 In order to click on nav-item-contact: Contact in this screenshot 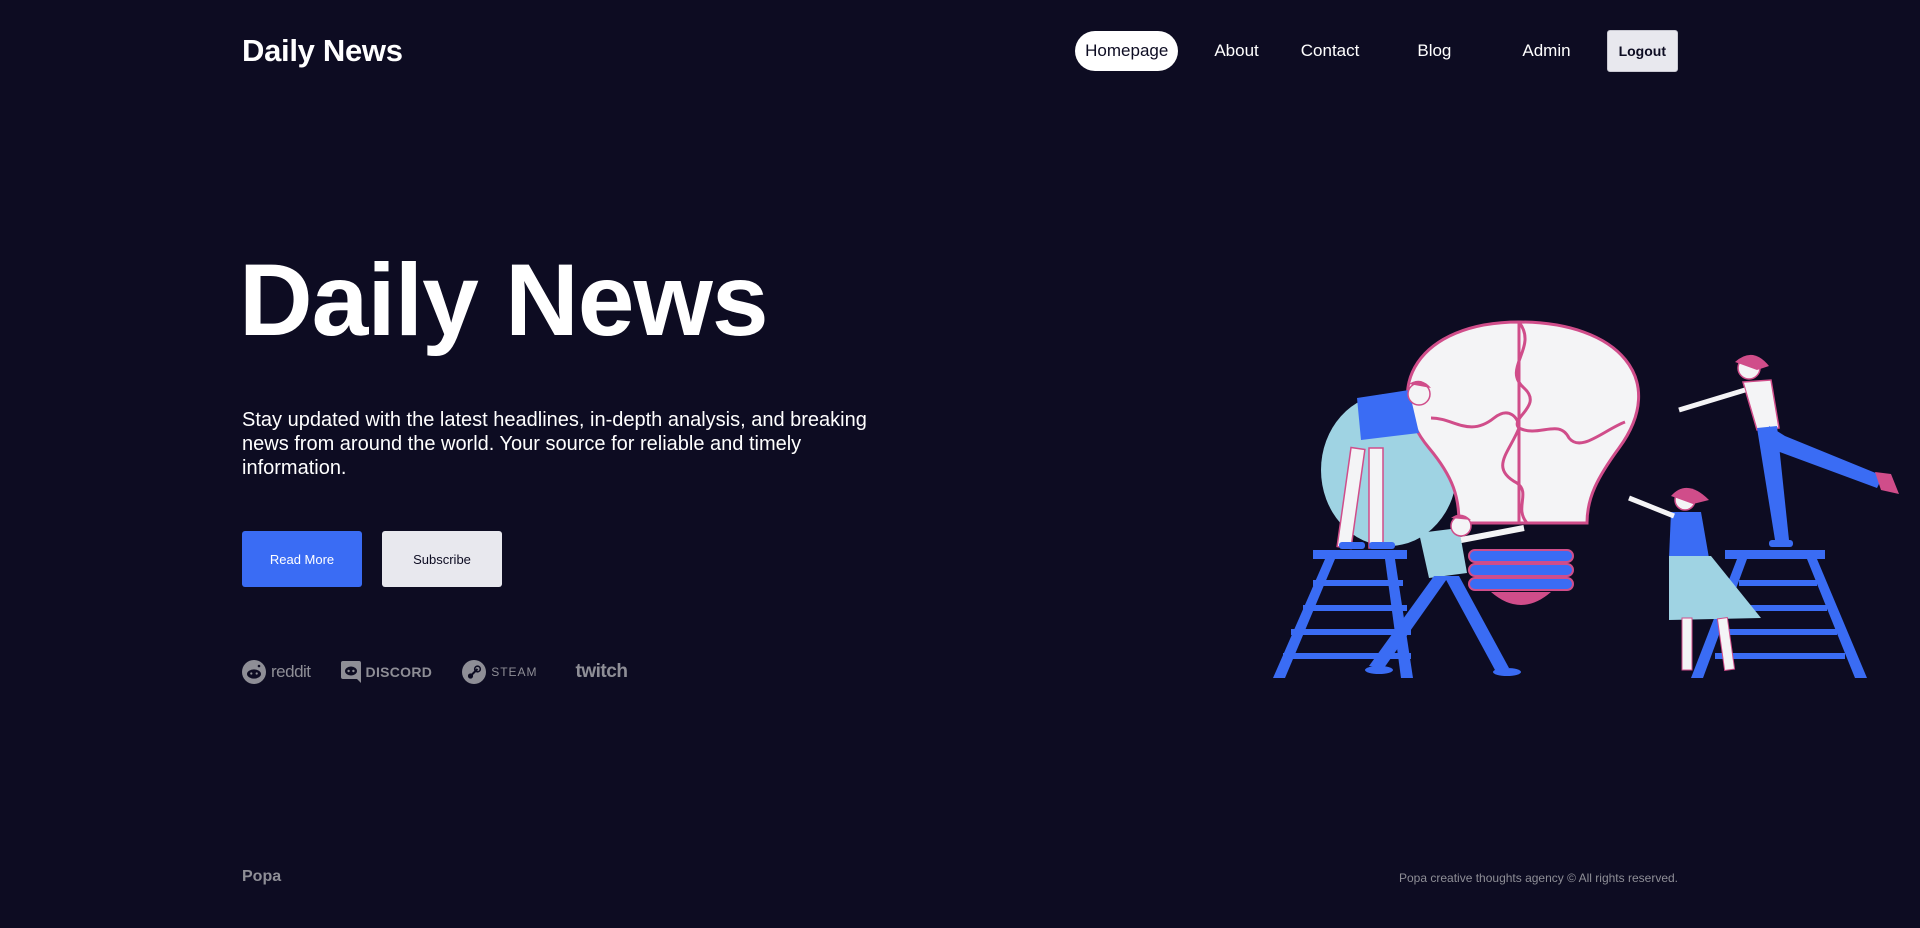, I will do `click(1330, 51)`.